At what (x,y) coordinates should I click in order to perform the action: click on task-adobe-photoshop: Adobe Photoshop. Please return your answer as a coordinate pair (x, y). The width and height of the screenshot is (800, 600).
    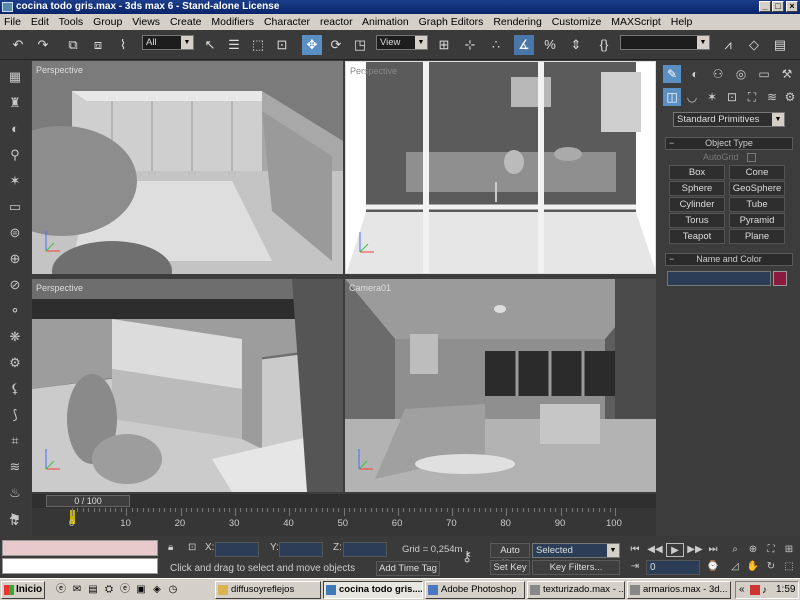
    Looking at the image, I should click on (475, 590).